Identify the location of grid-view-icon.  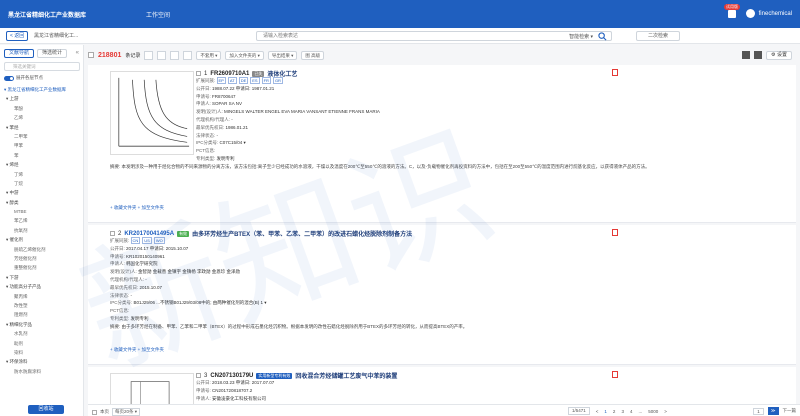
(162, 55).